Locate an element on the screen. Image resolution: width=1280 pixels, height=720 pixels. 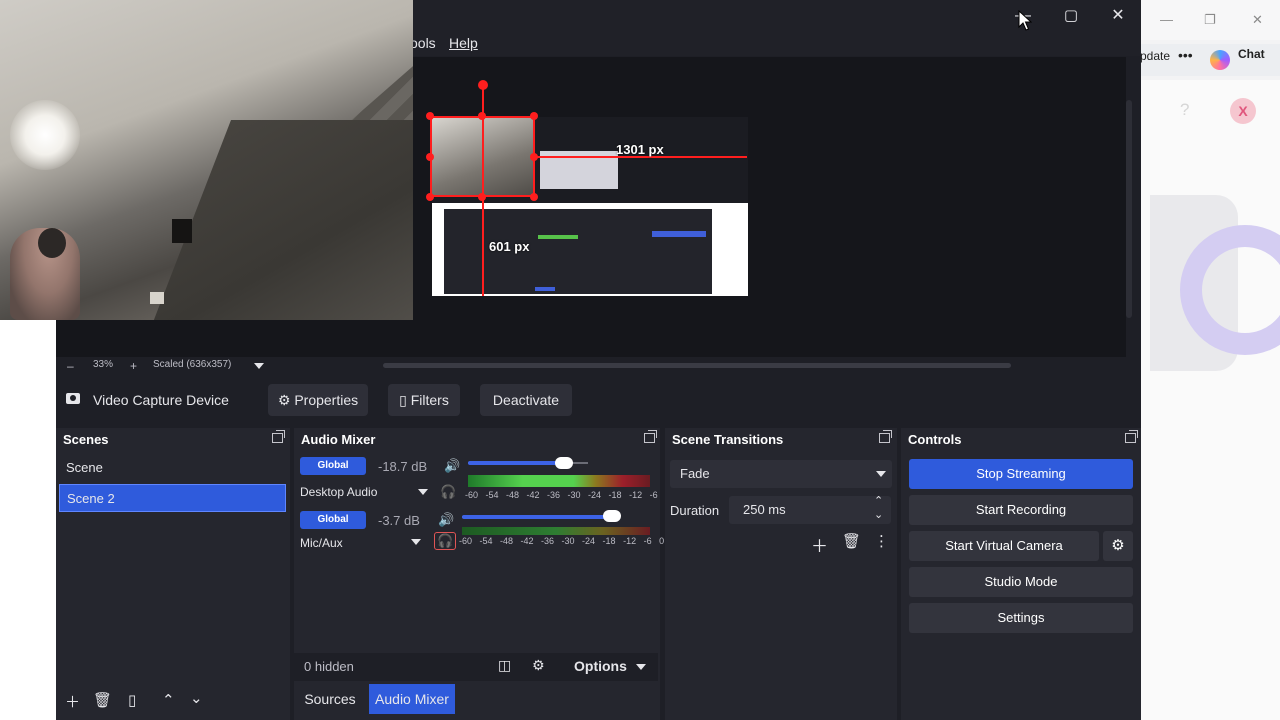
controls-title: Controls is located at coordinates (935, 439).